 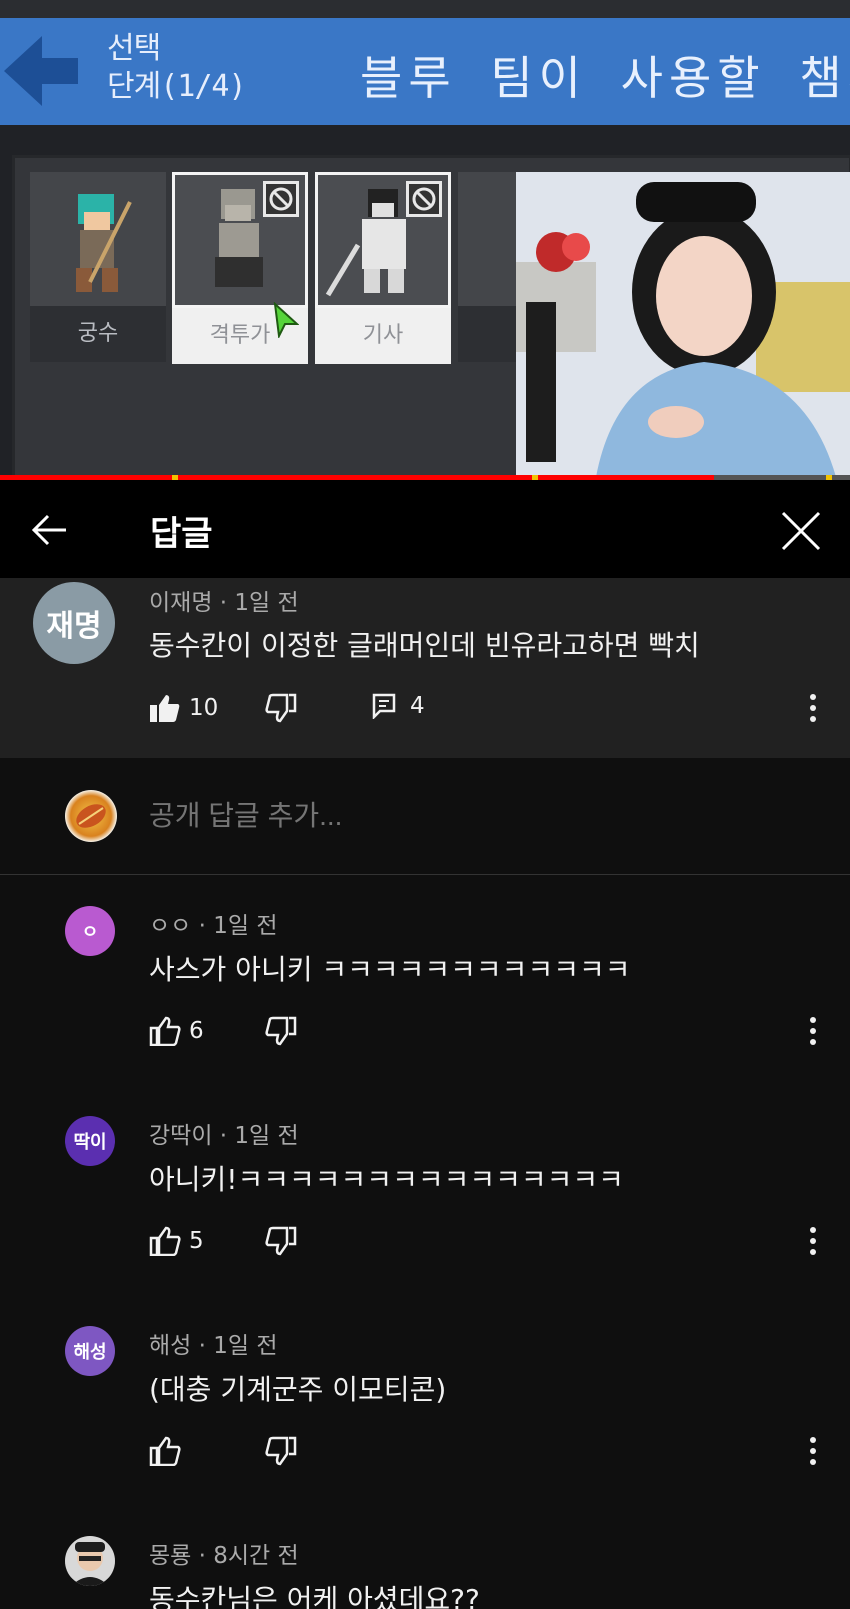 I want to click on avatar-initials: 딱이, so click(x=90, y=1142).